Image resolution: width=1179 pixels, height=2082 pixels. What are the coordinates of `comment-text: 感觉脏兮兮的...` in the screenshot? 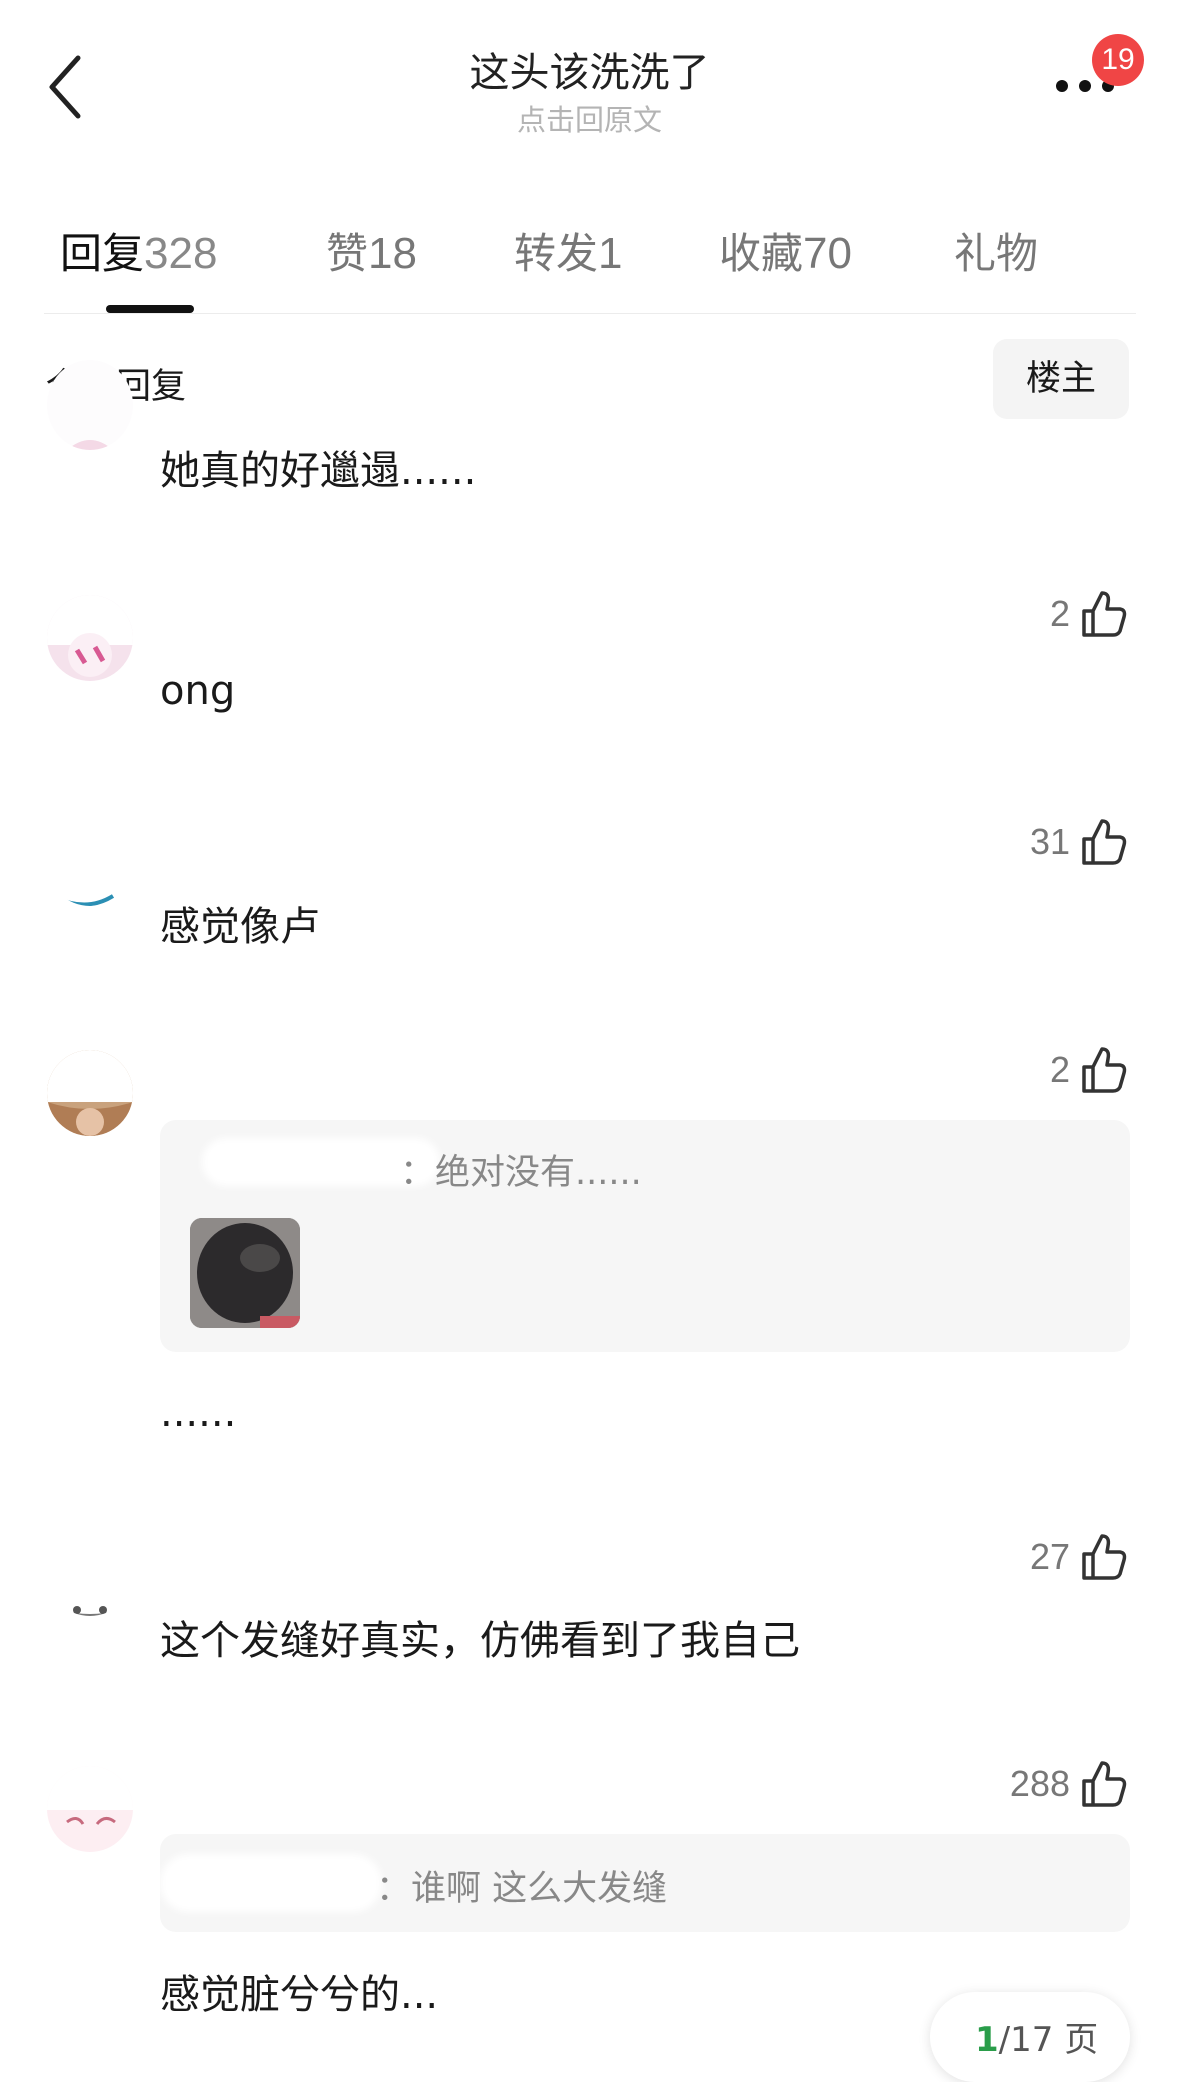 It's located at (299, 1995).